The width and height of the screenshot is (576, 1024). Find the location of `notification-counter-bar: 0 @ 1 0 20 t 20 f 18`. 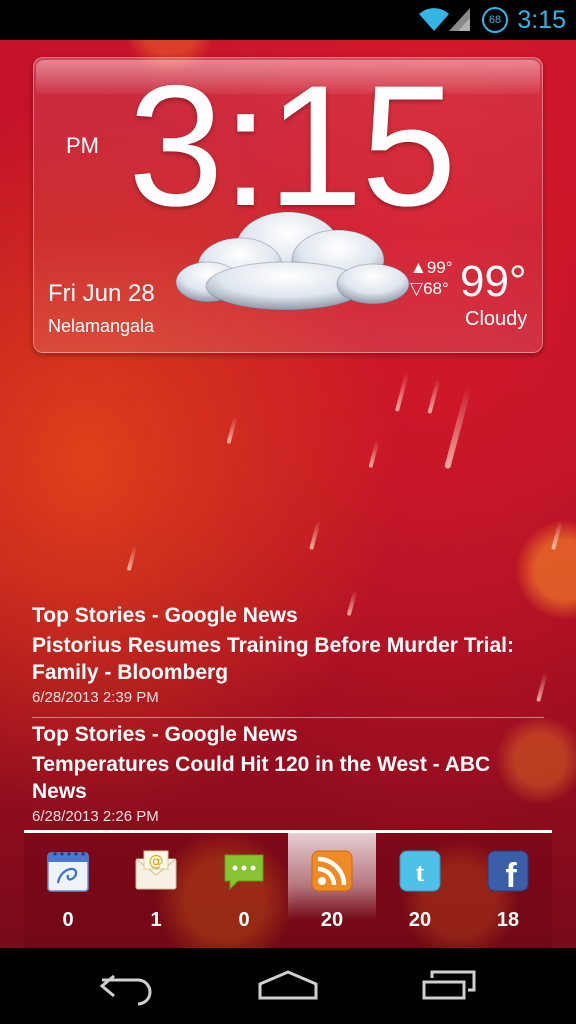

notification-counter-bar: 0 @ 1 0 20 t 20 f 18 is located at coordinates (288, 889).